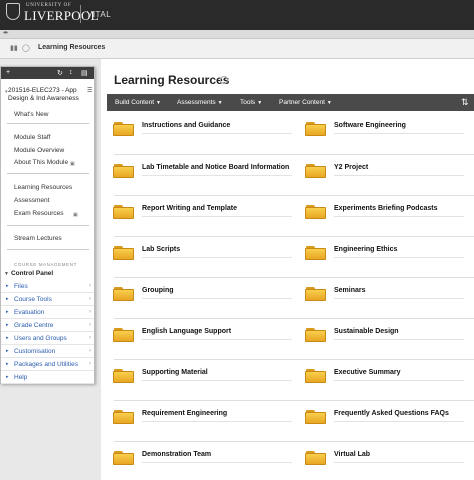 The image size is (474, 480). I want to click on control-panel-item-label: Help, so click(21, 377).